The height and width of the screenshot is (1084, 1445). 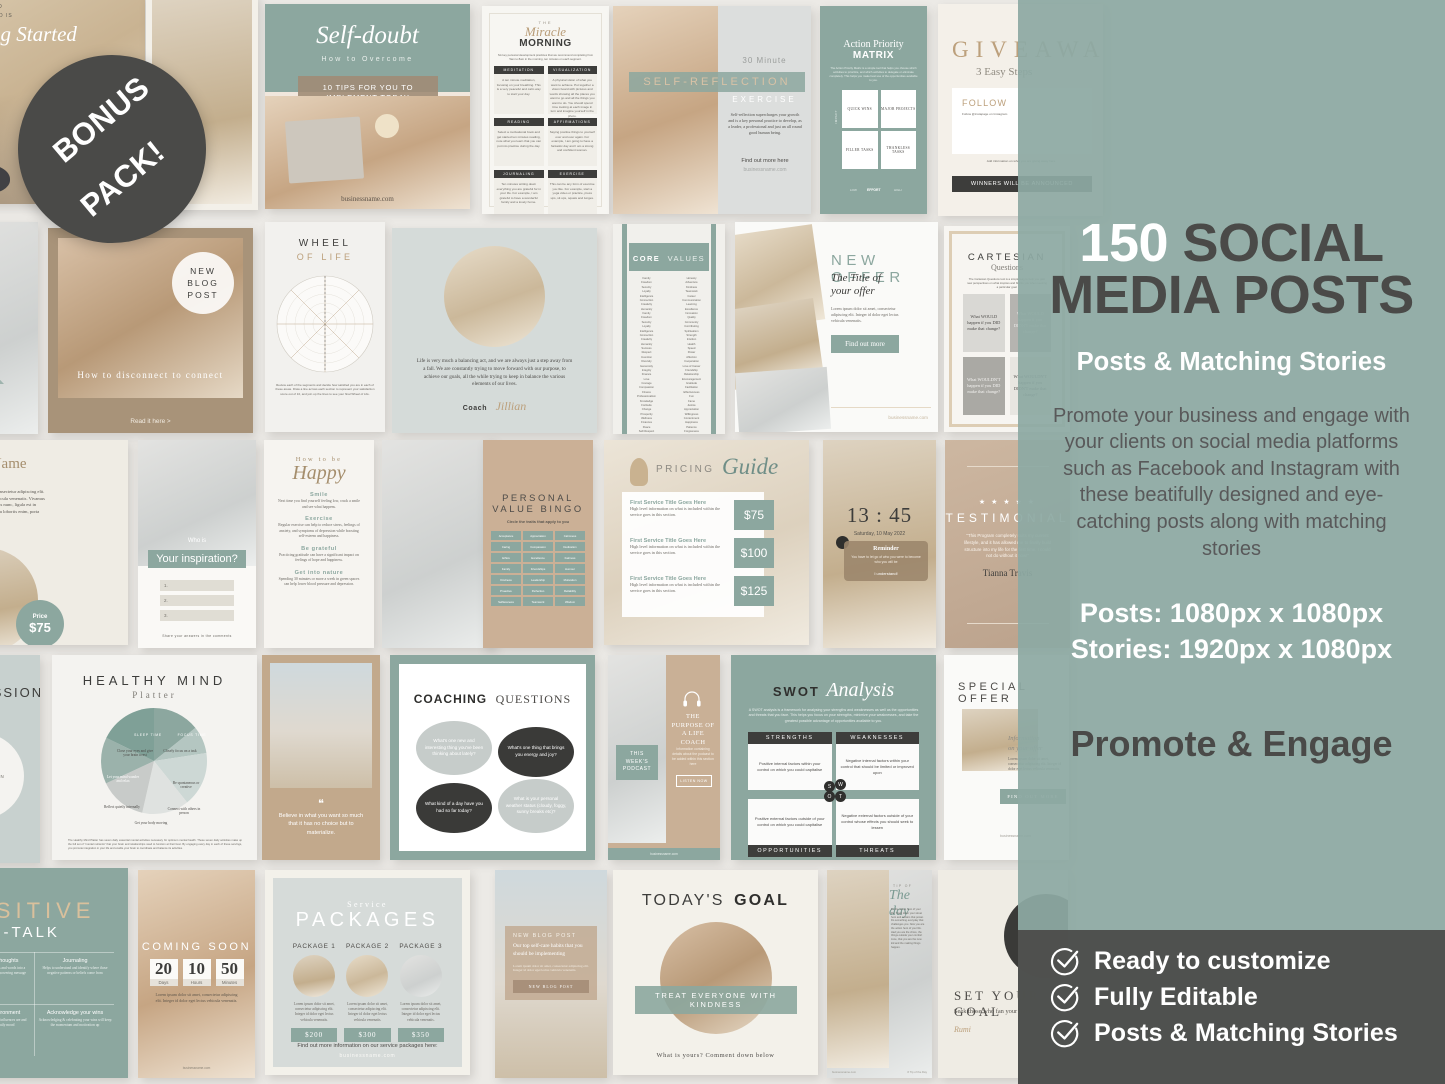 What do you see at coordinates (570, 535) in the screenshot?
I see `bingo-cell: Calmness` at bounding box center [570, 535].